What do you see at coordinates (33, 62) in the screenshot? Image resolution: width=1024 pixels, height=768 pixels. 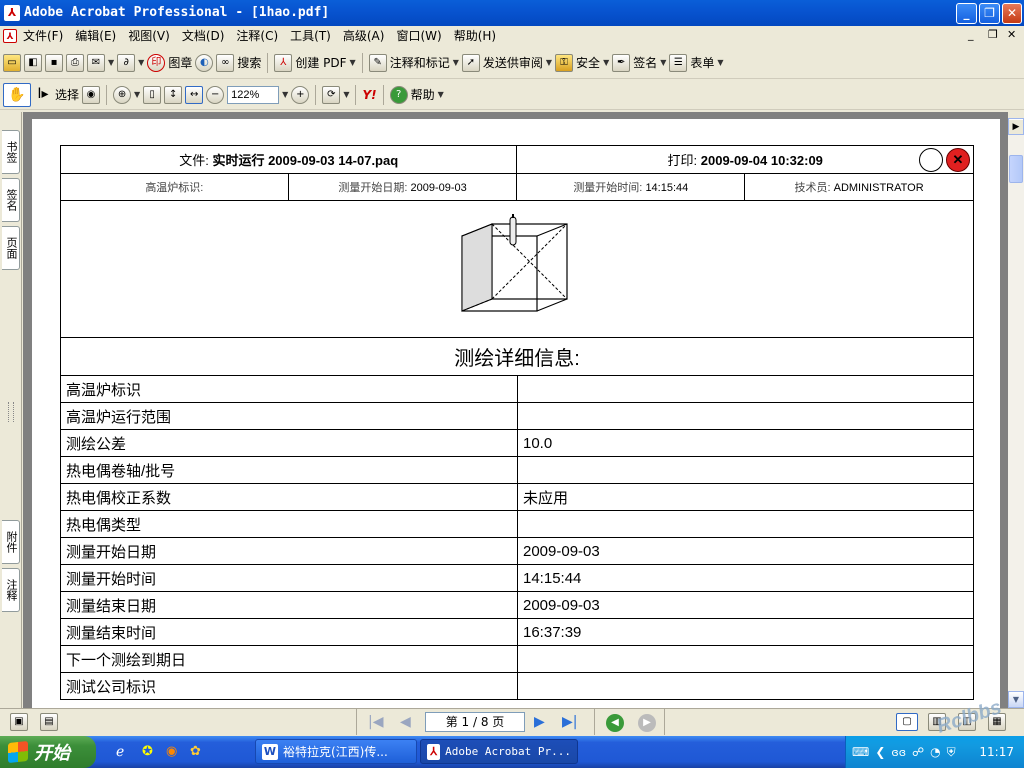 I see `organizer-icon: ◧` at bounding box center [33, 62].